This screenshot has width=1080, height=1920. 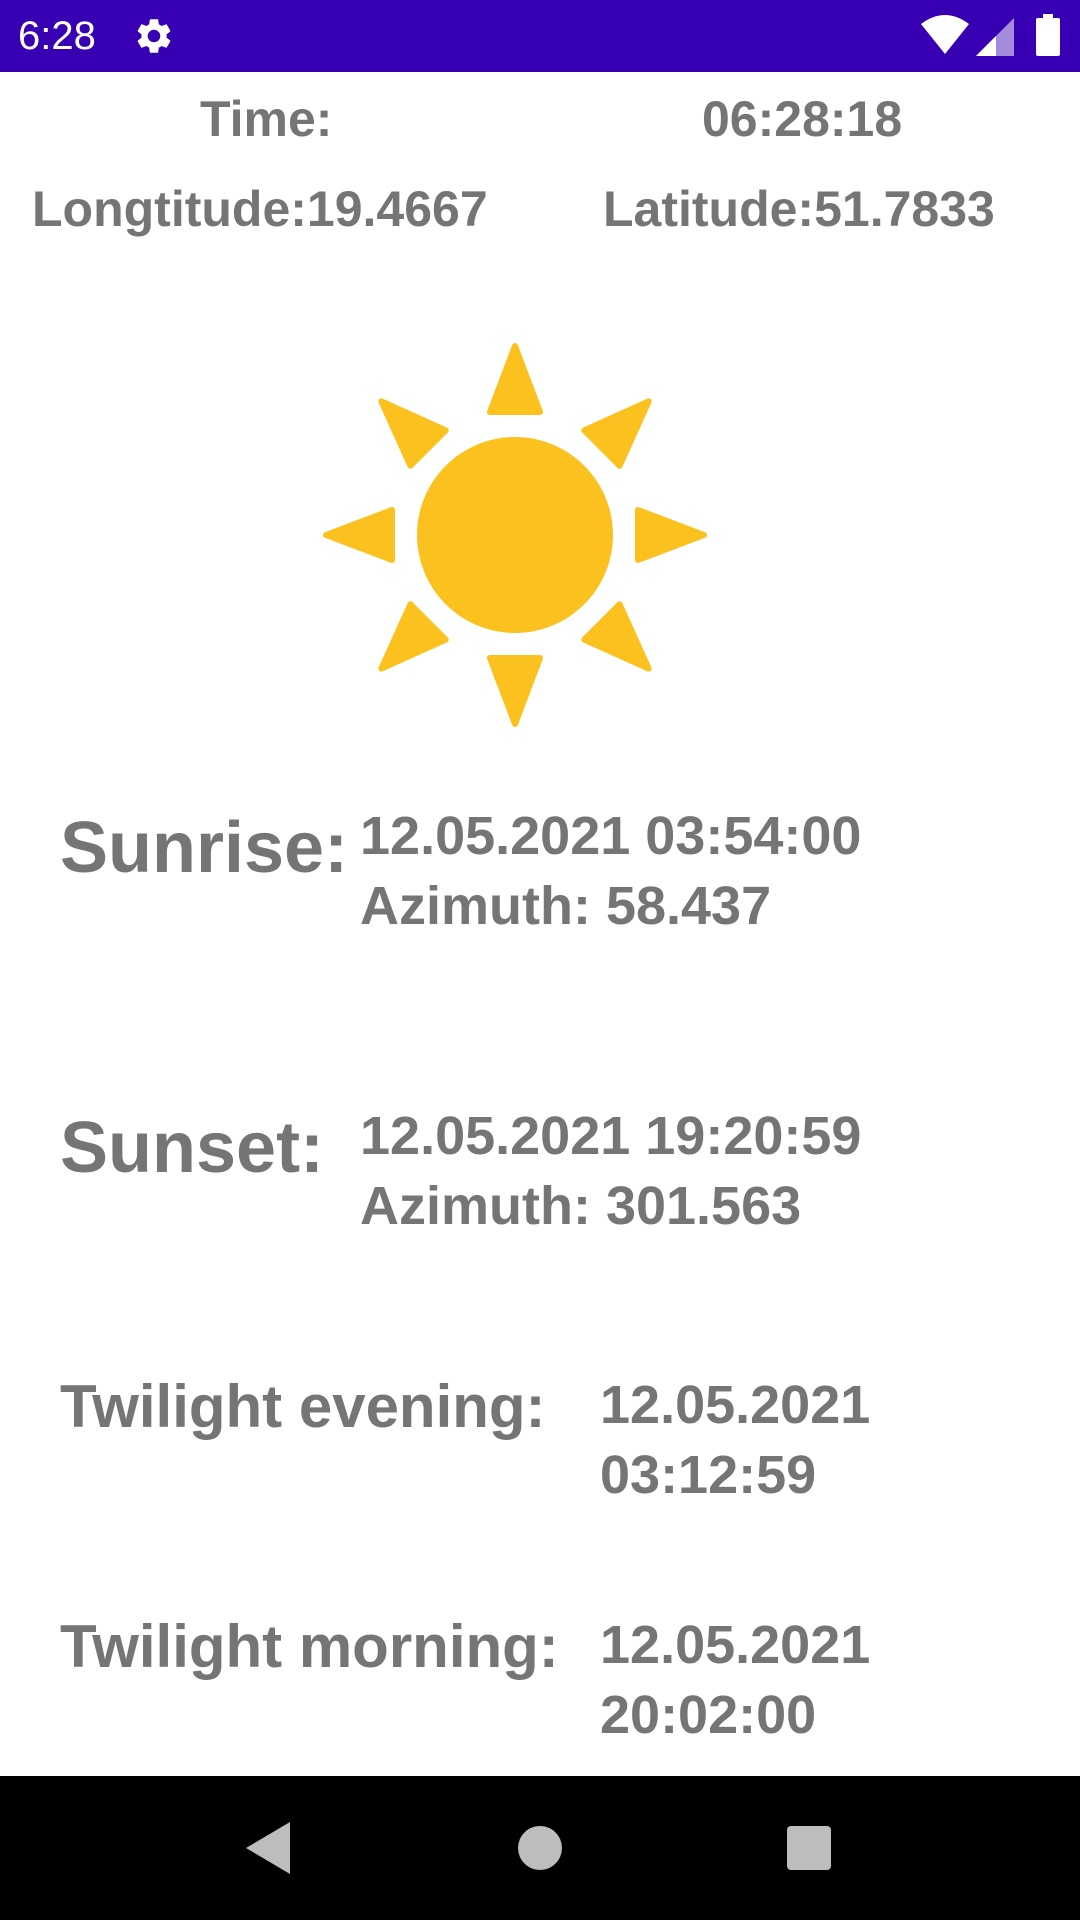 What do you see at coordinates (735, 1405) in the screenshot?
I see `twilight-evening-date: 12.05.2021` at bounding box center [735, 1405].